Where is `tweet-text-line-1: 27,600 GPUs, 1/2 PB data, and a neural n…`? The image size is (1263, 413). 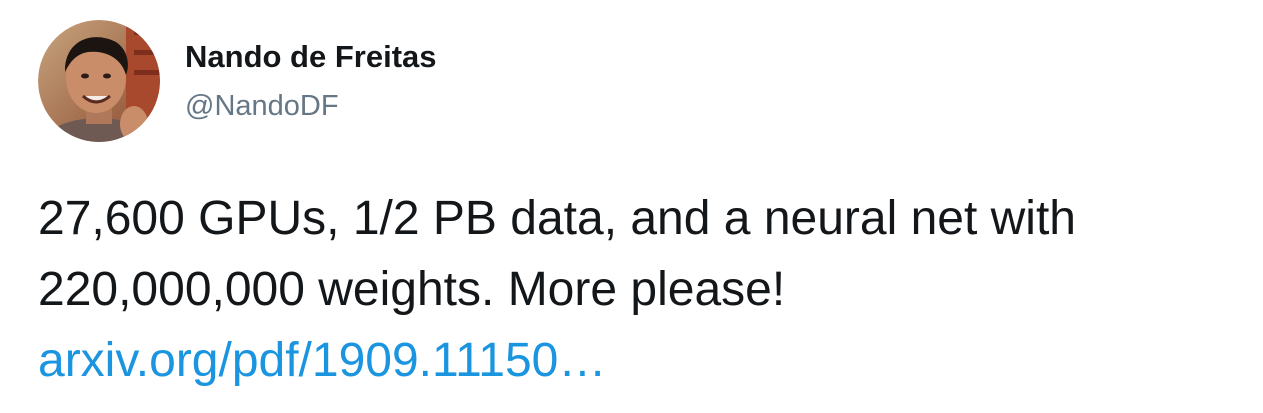
tweet-text-line-1: 27,600 GPUs, 1/2 PB data, and a neural n… is located at coordinates (557, 218).